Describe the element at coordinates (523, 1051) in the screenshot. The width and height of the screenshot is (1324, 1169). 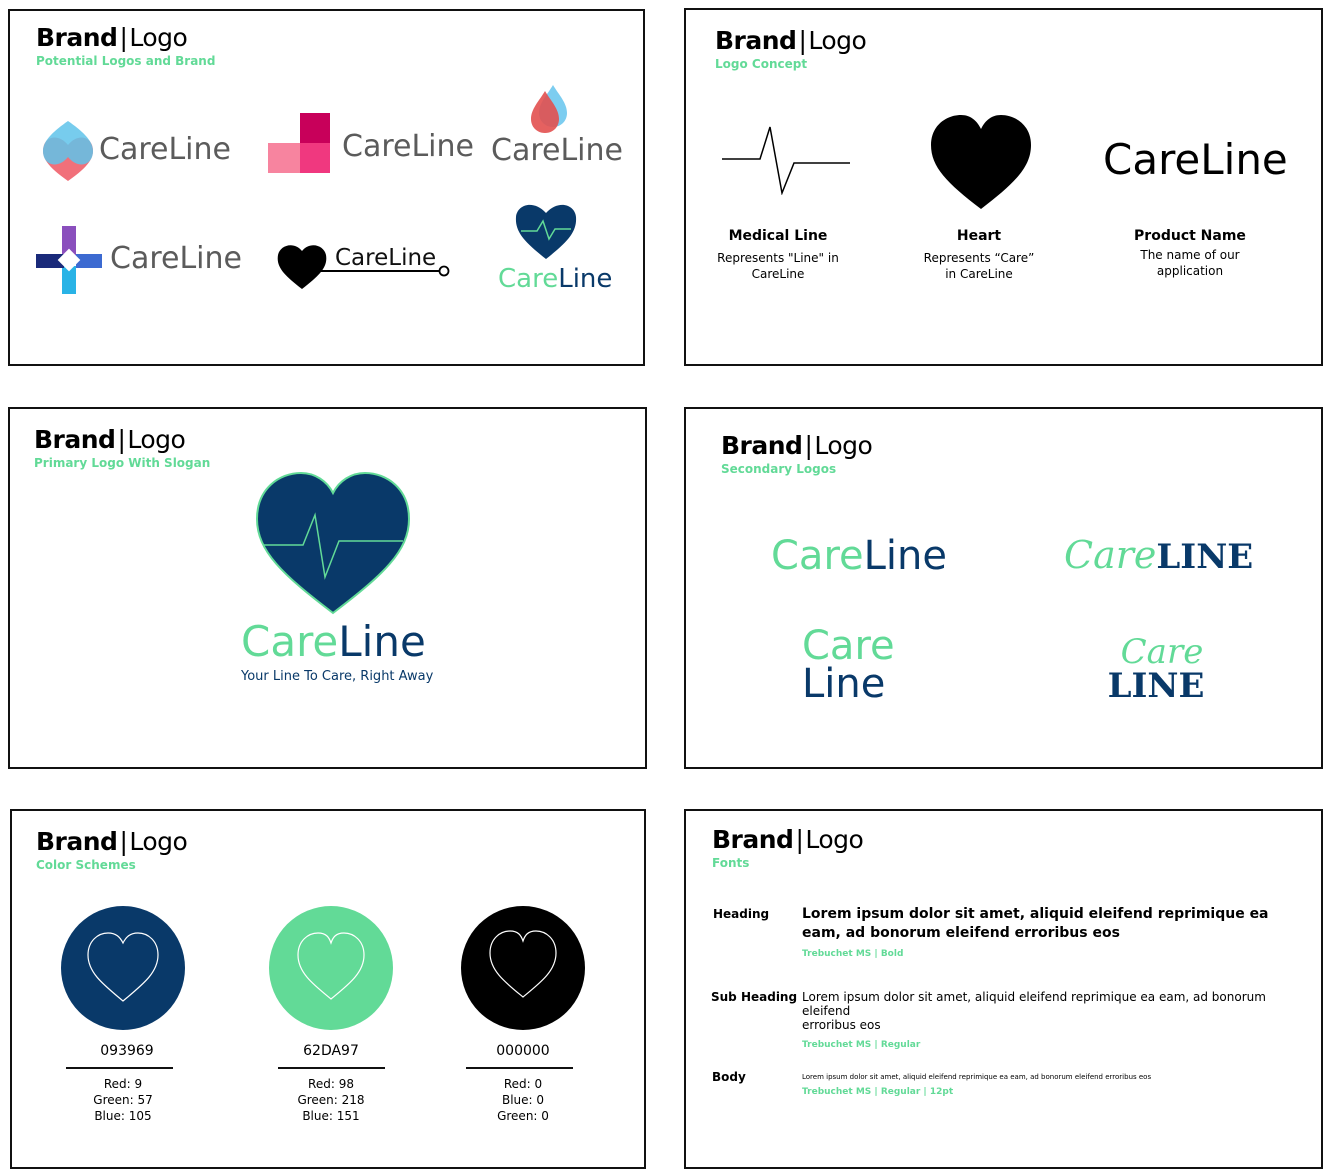
I see `color-hex: 000000` at that location.